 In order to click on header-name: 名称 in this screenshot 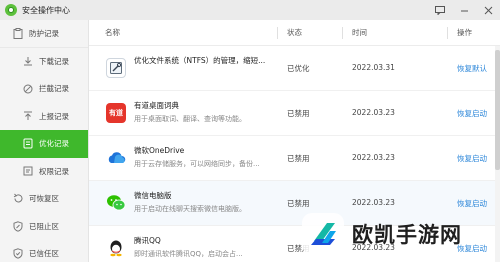, I will do `click(112, 32)`.